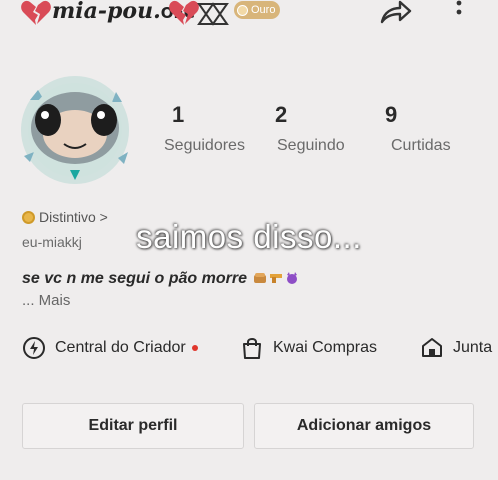  I want to click on followers-count: 1, so click(178, 115).